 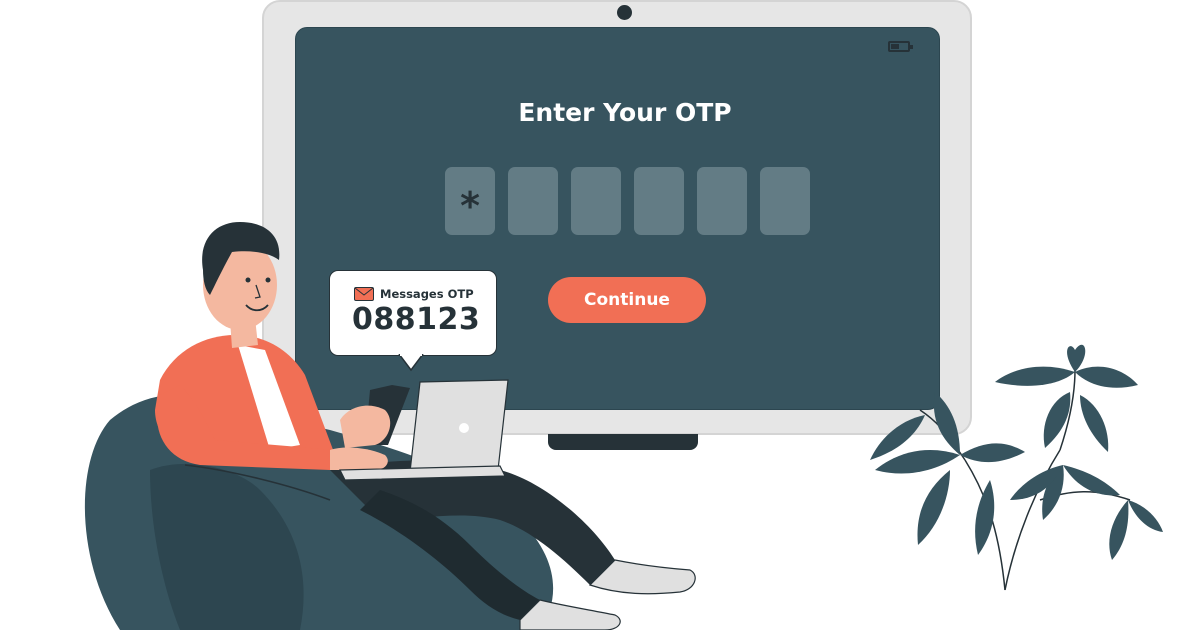 What do you see at coordinates (411, 363) in the screenshot?
I see `message-bubble-tail` at bounding box center [411, 363].